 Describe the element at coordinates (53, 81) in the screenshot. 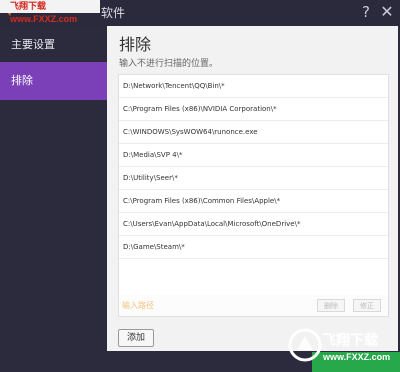

I see `sidebar-item-exclusions: 排除` at that location.